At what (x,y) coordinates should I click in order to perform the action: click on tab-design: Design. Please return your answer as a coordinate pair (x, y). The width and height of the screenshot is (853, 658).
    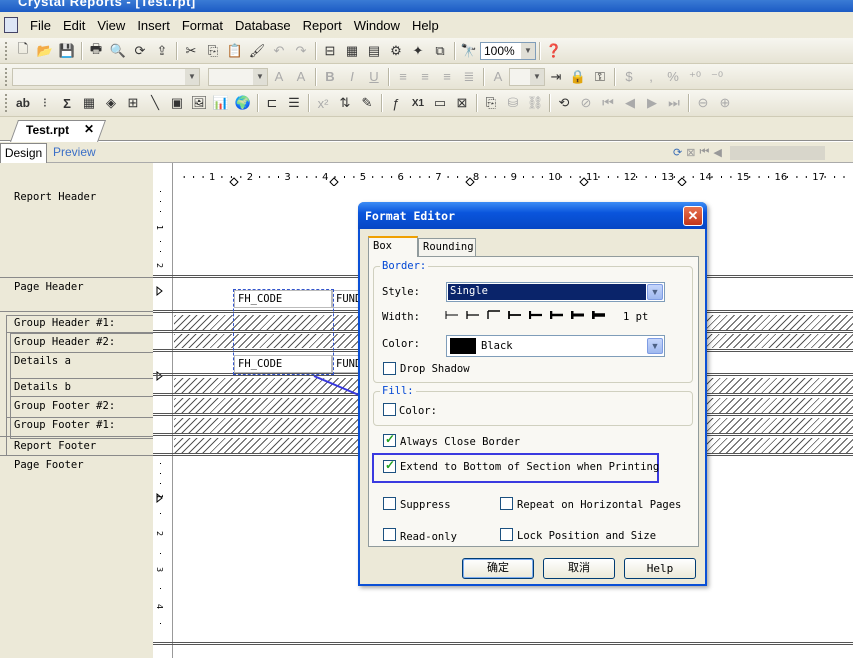
    Looking at the image, I should click on (23, 153).